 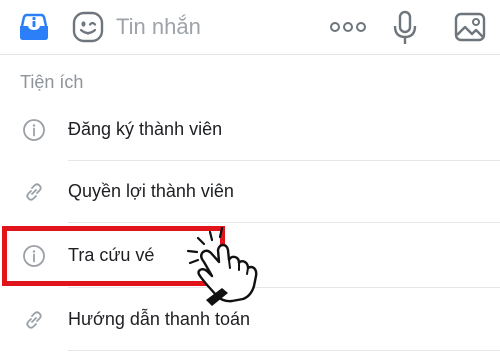 What do you see at coordinates (159, 319) in the screenshot?
I see `menu-item-label: Hướng dẫn thanh toán` at bounding box center [159, 319].